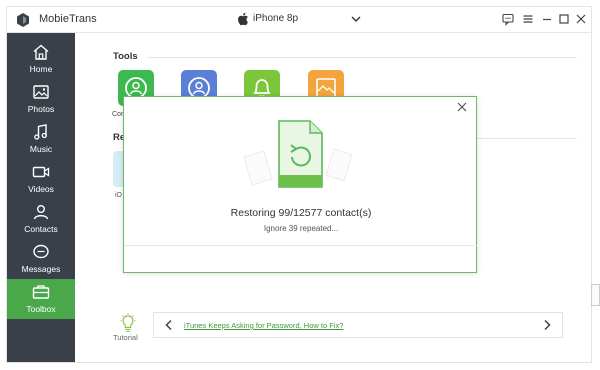  Describe the element at coordinates (564, 19) in the screenshot. I see `maximize-icon` at that location.